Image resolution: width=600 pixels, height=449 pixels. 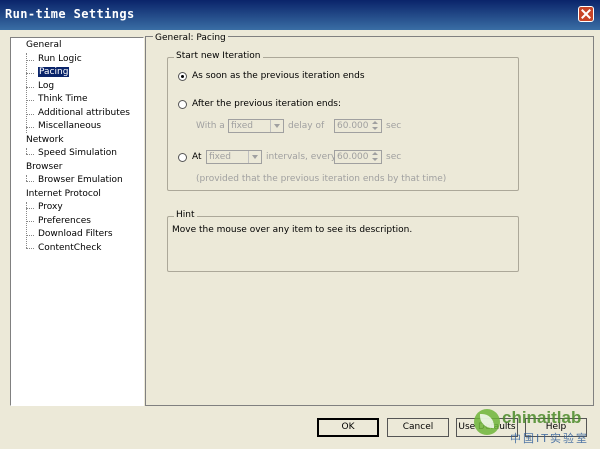 What do you see at coordinates (549, 438) in the screenshot?
I see `watermark-subtitle: 中国IT实验室` at bounding box center [549, 438].